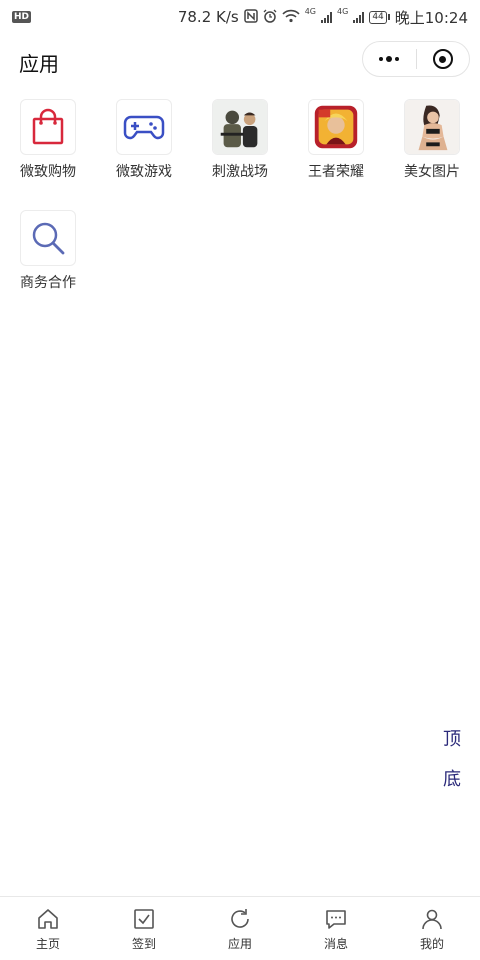 The height and width of the screenshot is (960, 480). I want to click on signal-1-type: 4G, so click(310, 11).